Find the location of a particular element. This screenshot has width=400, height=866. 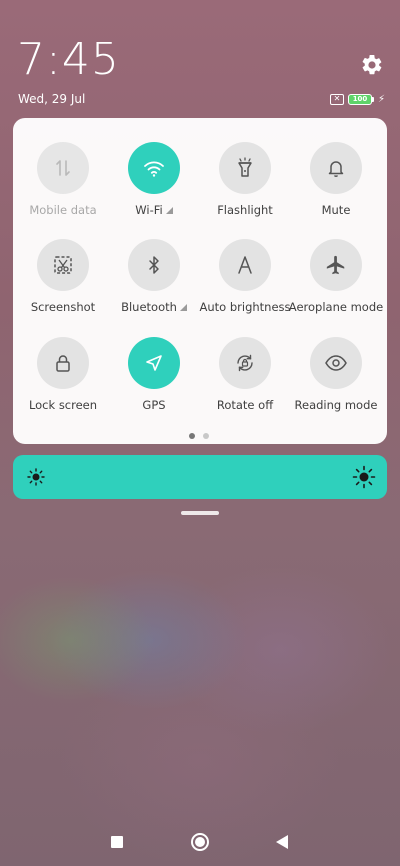

tile-label: Lock screen is located at coordinates (63, 405).